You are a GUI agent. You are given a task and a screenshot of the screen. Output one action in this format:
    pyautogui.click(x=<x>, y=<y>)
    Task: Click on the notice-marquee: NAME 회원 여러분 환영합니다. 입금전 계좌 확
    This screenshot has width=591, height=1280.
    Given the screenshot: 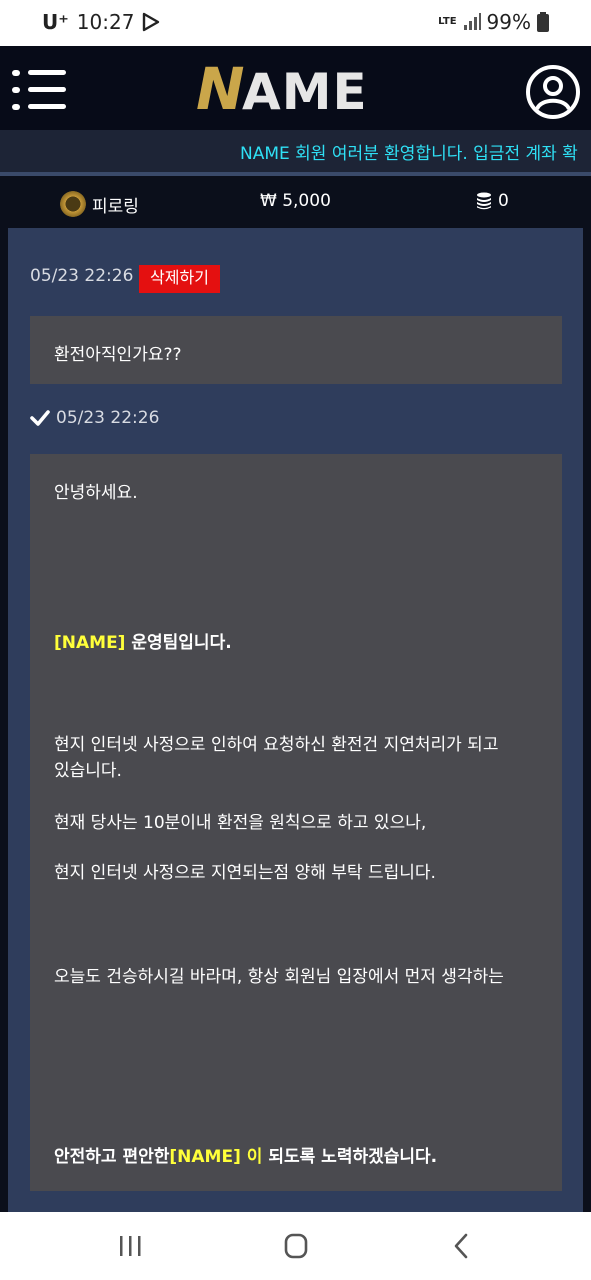 What is the action you would take?
    pyautogui.click(x=295, y=151)
    